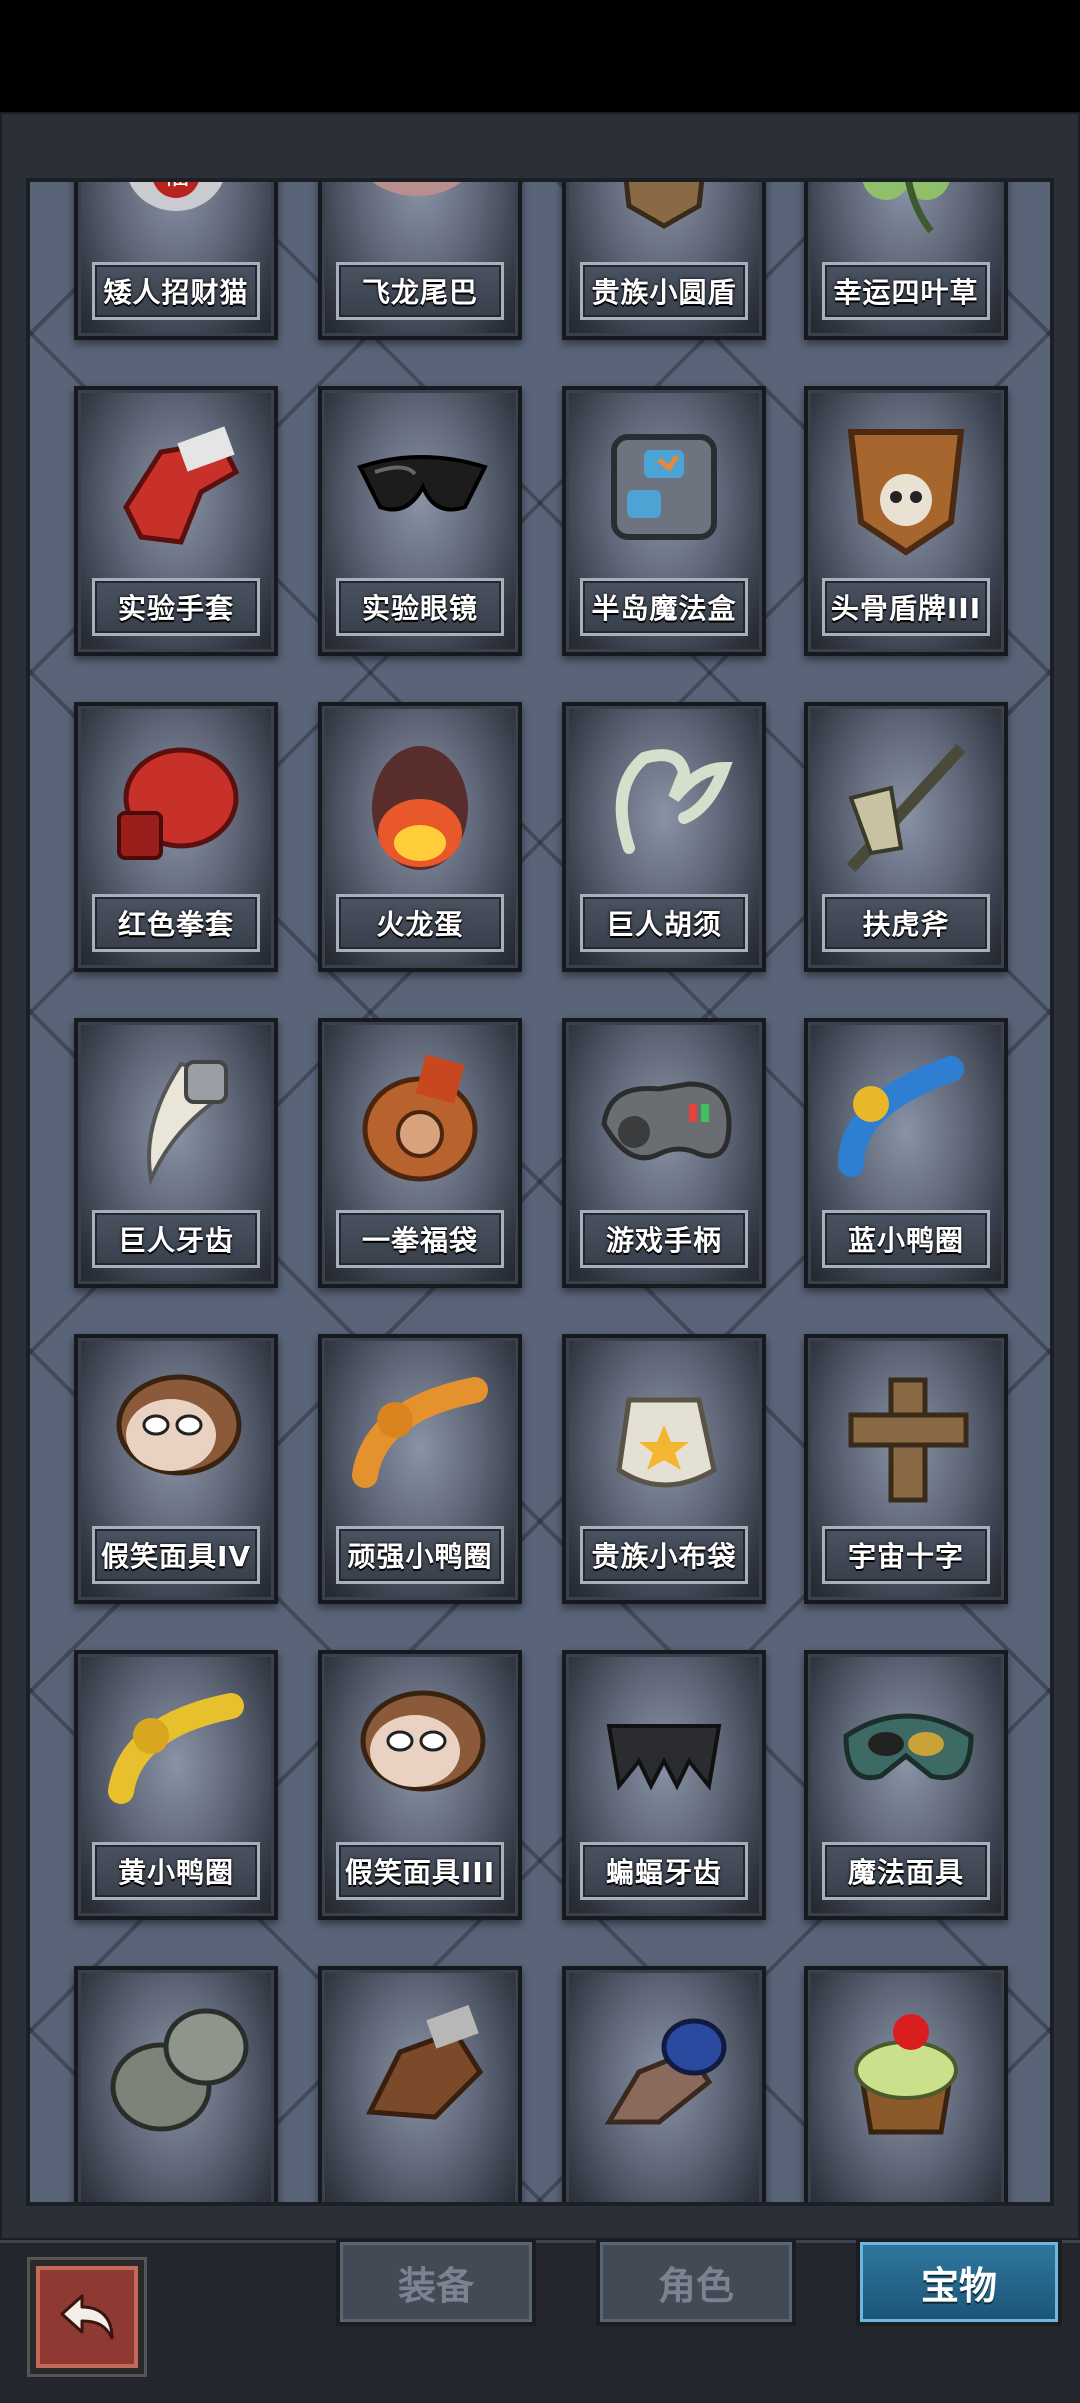  I want to click on four-leaf-clover-icon, so click(906, 208).